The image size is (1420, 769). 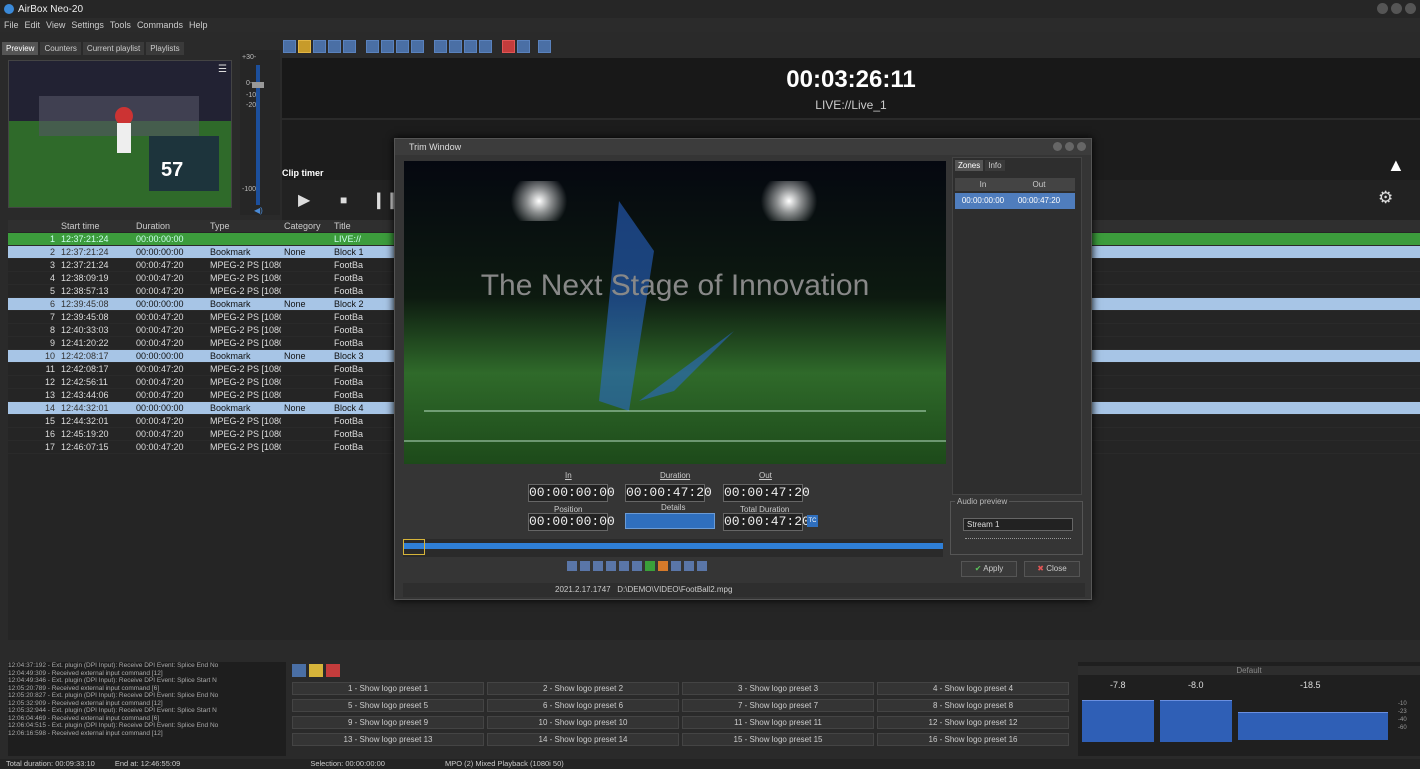 What do you see at coordinates (995, 165) in the screenshot?
I see `tab-info: Info` at bounding box center [995, 165].